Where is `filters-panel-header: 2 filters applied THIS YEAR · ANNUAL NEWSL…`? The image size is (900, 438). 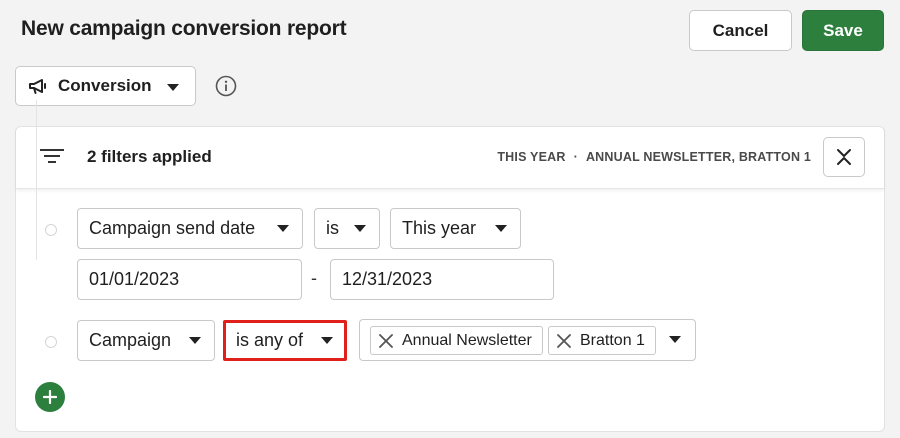 filters-panel-header: 2 filters applied THIS YEAR · ANNUAL NEWSL… is located at coordinates (450, 158).